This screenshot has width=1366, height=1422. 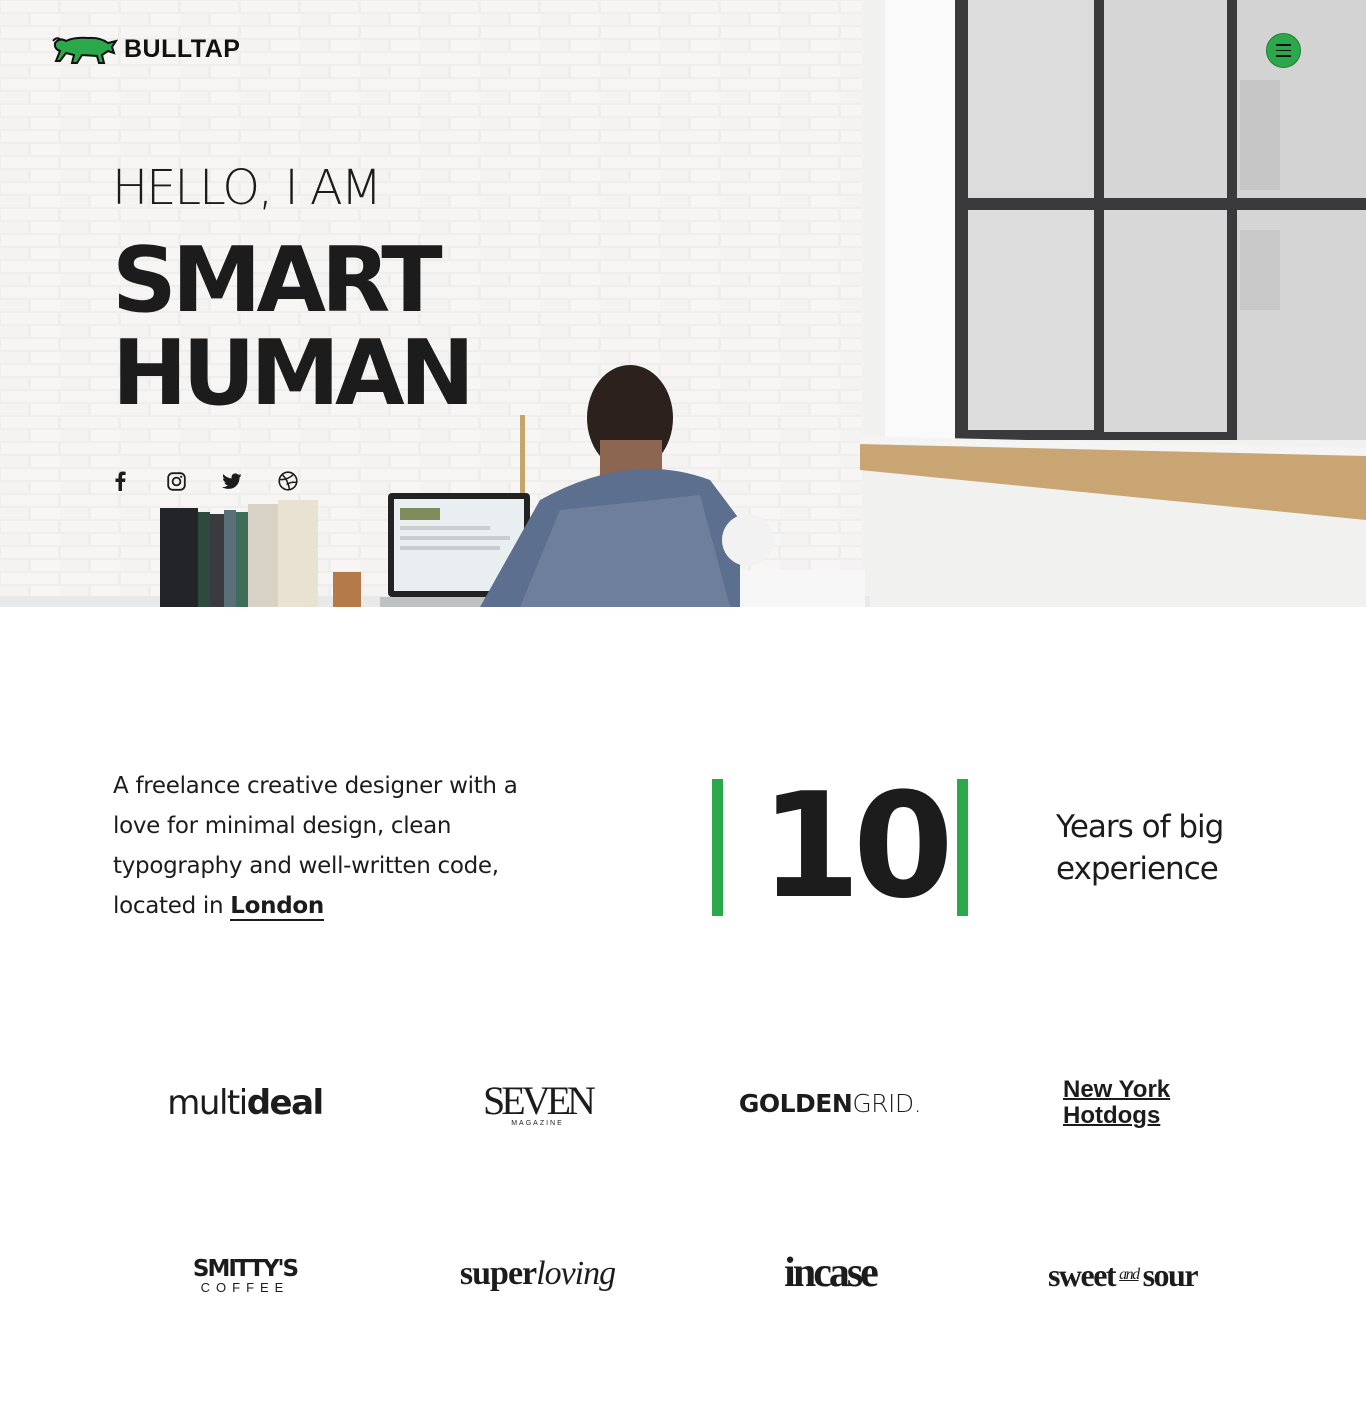 I want to click on multideal-part1: multi, so click(x=207, y=1103).